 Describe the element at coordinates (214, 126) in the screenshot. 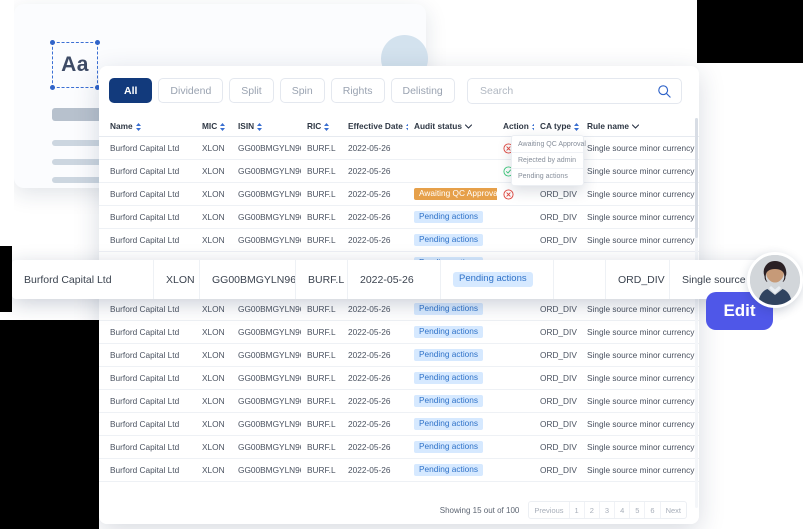

I see `column-header-mic: MIC` at that location.